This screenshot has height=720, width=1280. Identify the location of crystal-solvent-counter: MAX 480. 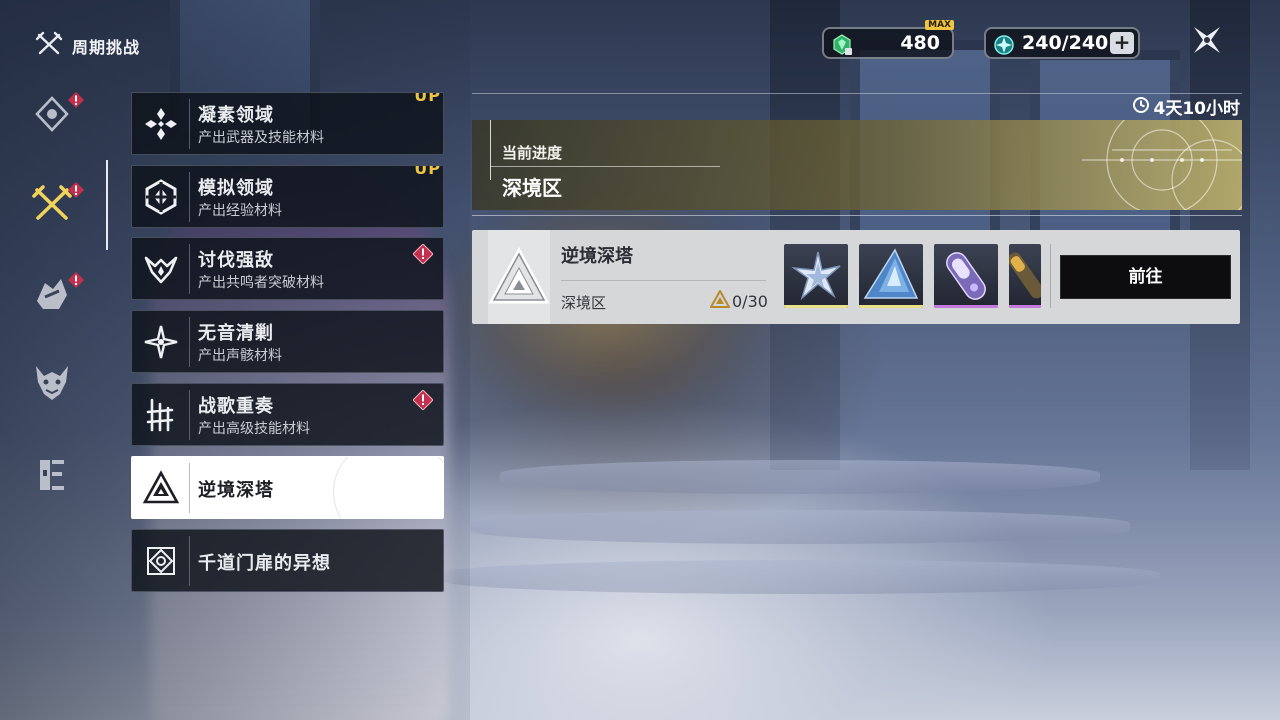
(888, 40).